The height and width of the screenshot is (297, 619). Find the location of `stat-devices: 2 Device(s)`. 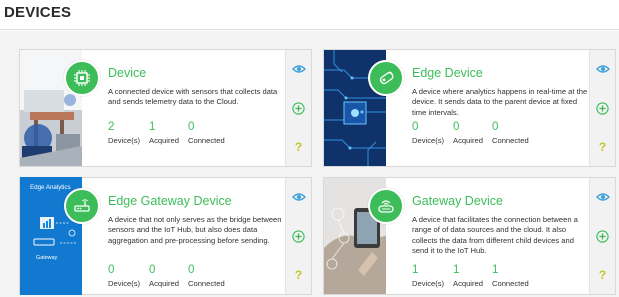

stat-devices: 2 Device(s) is located at coordinates (124, 133).